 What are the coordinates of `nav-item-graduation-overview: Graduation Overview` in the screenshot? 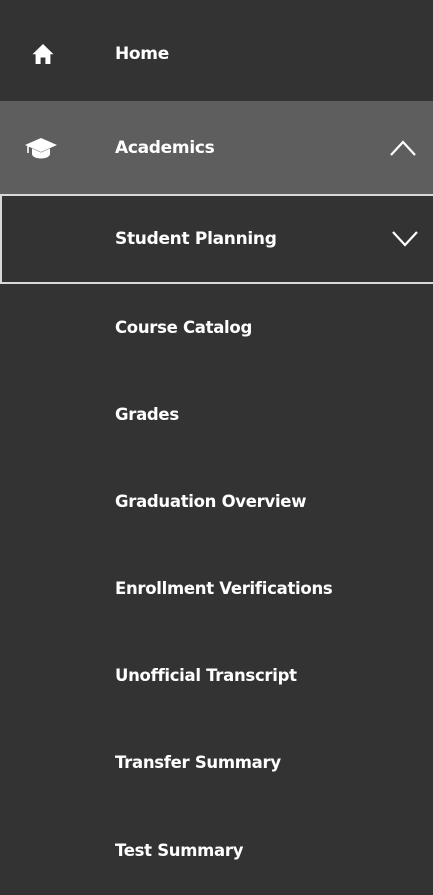 It's located at (216, 501).